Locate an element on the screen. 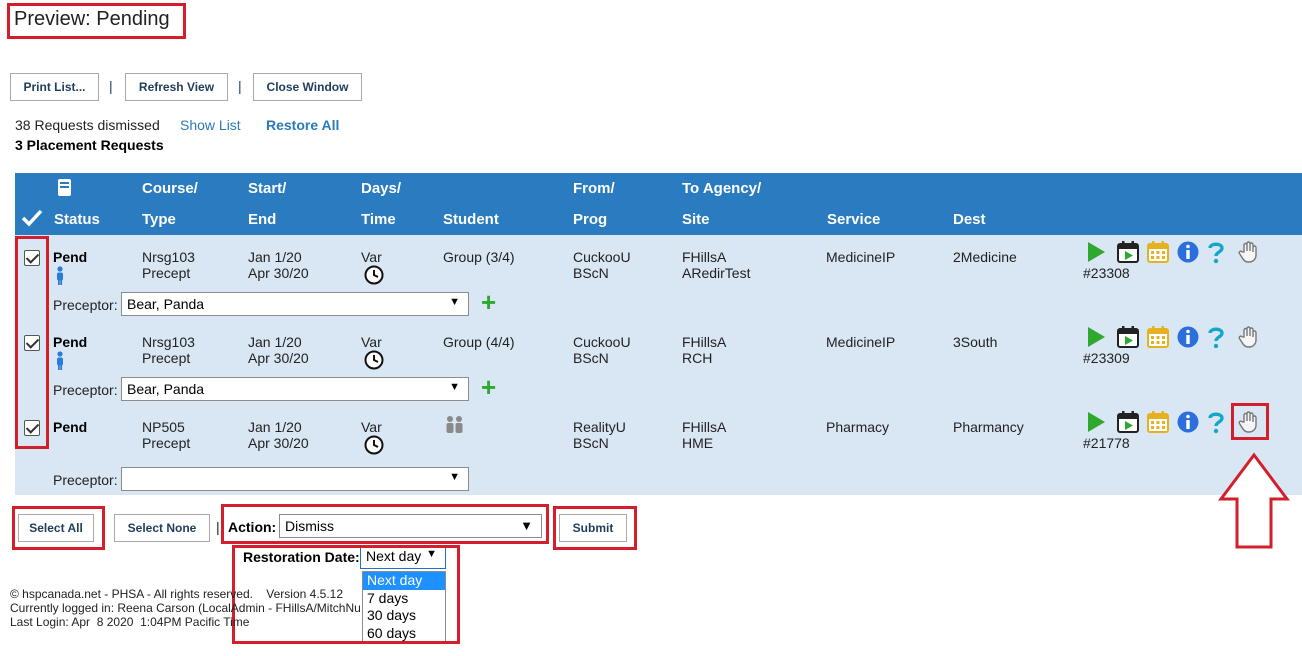 The image size is (1302, 656). program: BScN is located at coordinates (591, 443).